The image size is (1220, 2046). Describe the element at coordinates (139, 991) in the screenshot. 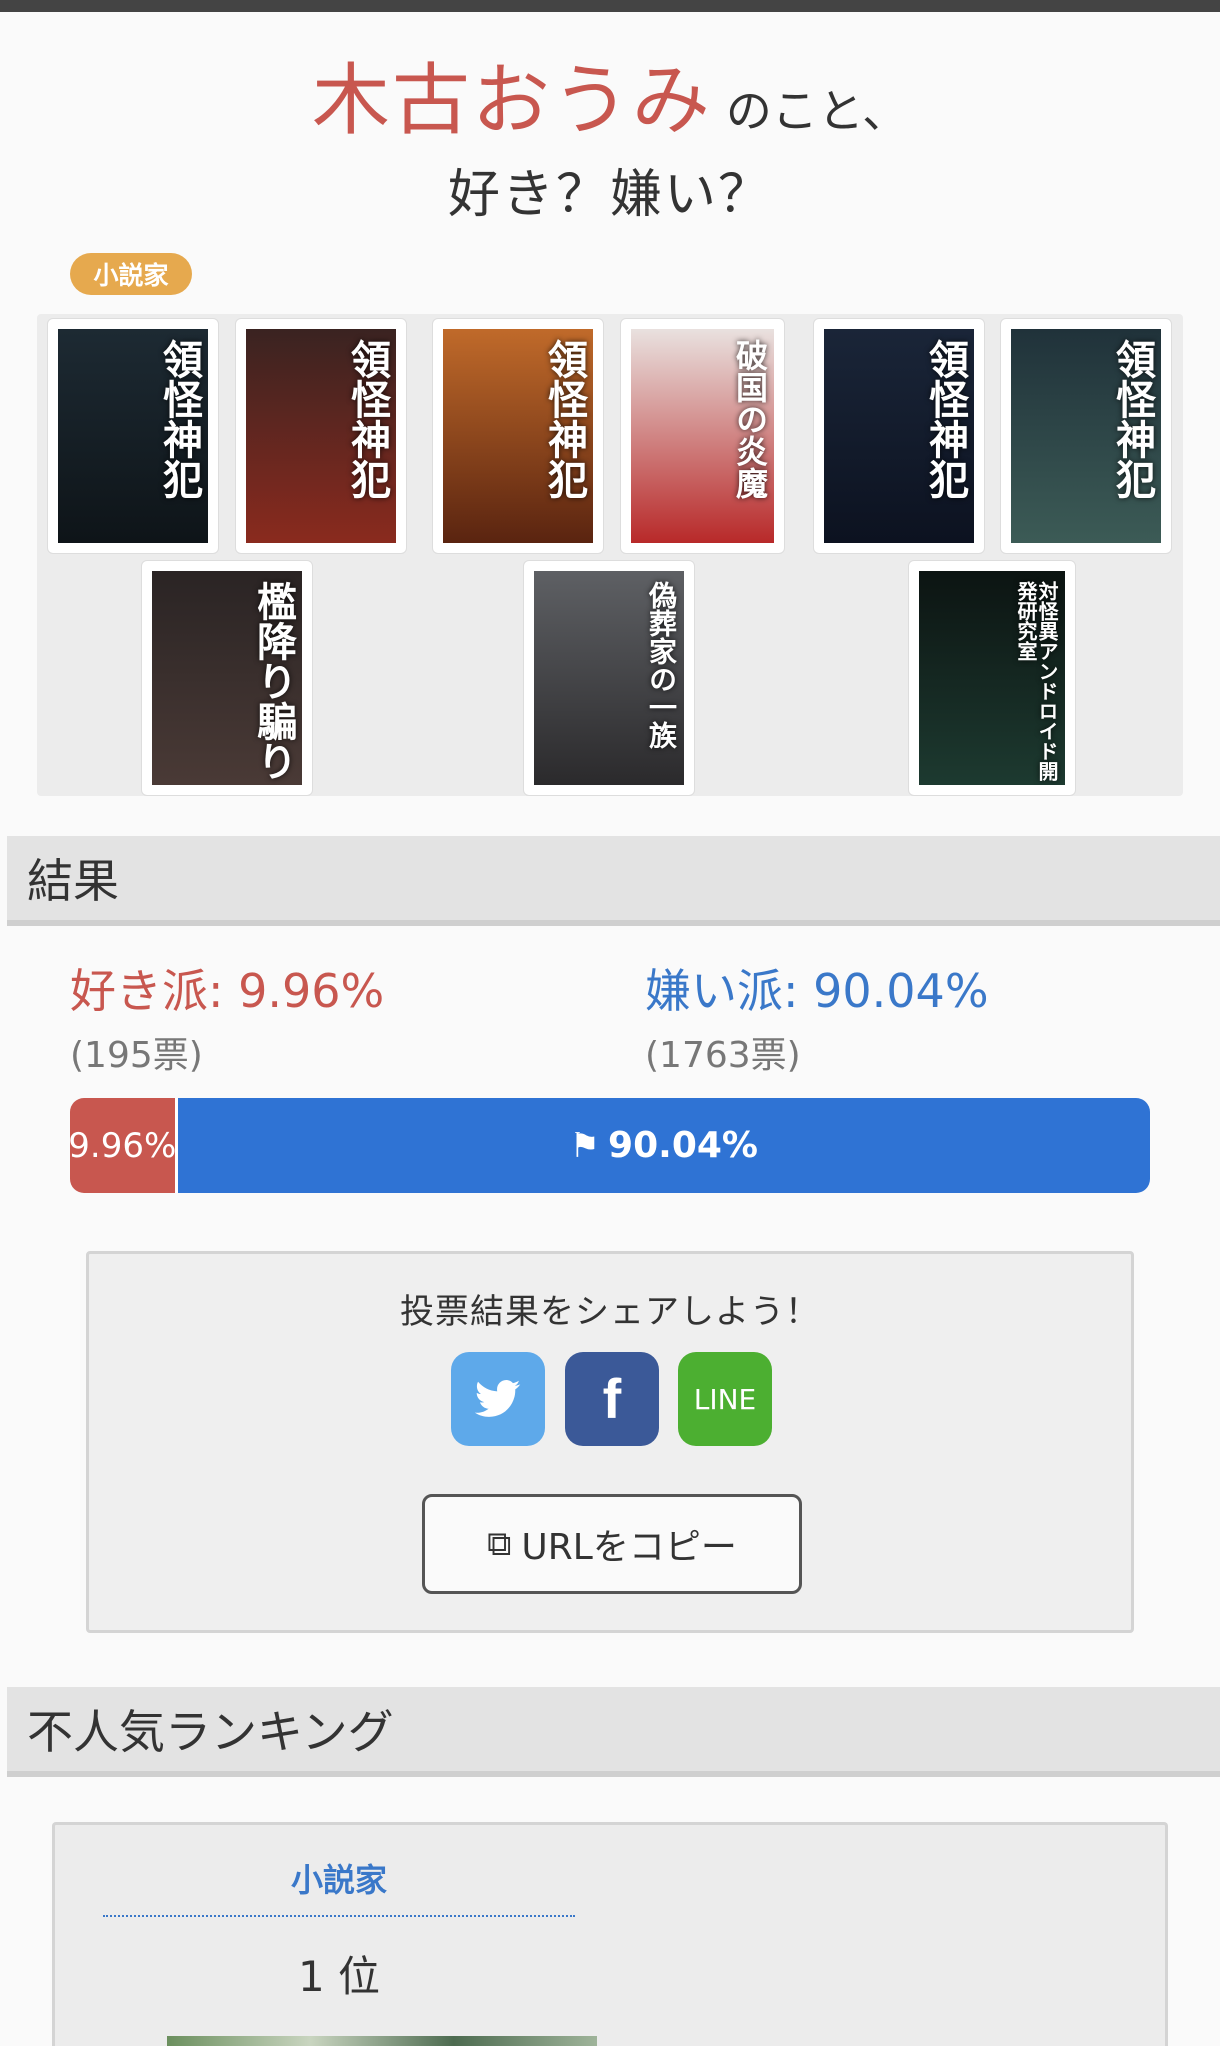

I see `like-label: 好き派` at that location.